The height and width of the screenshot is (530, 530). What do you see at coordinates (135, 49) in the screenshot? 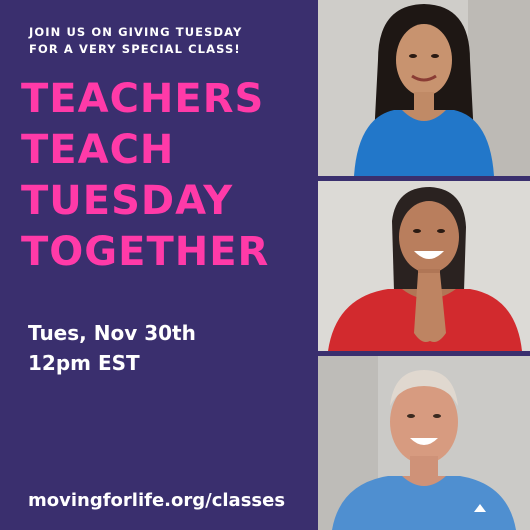
I see `intro-line-2: FOR A VERY SPECIAL CLASS!` at bounding box center [135, 49].